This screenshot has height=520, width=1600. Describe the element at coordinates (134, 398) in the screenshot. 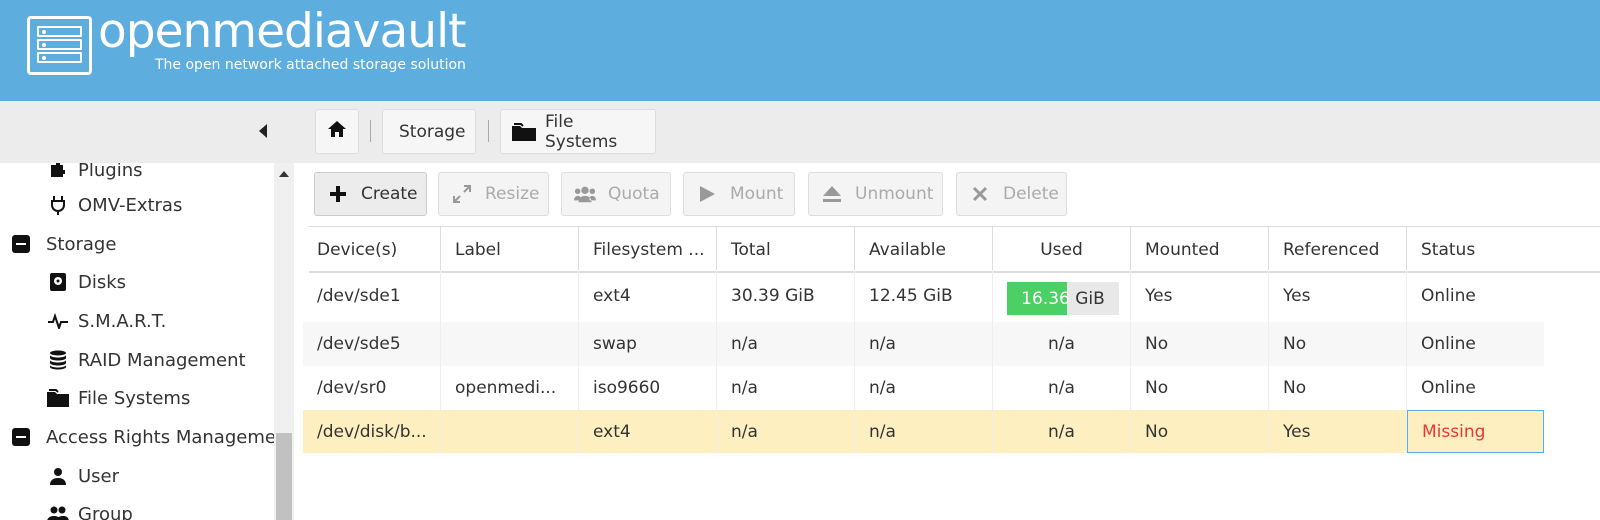

I see `sidebar-item-label: File Systems` at that location.